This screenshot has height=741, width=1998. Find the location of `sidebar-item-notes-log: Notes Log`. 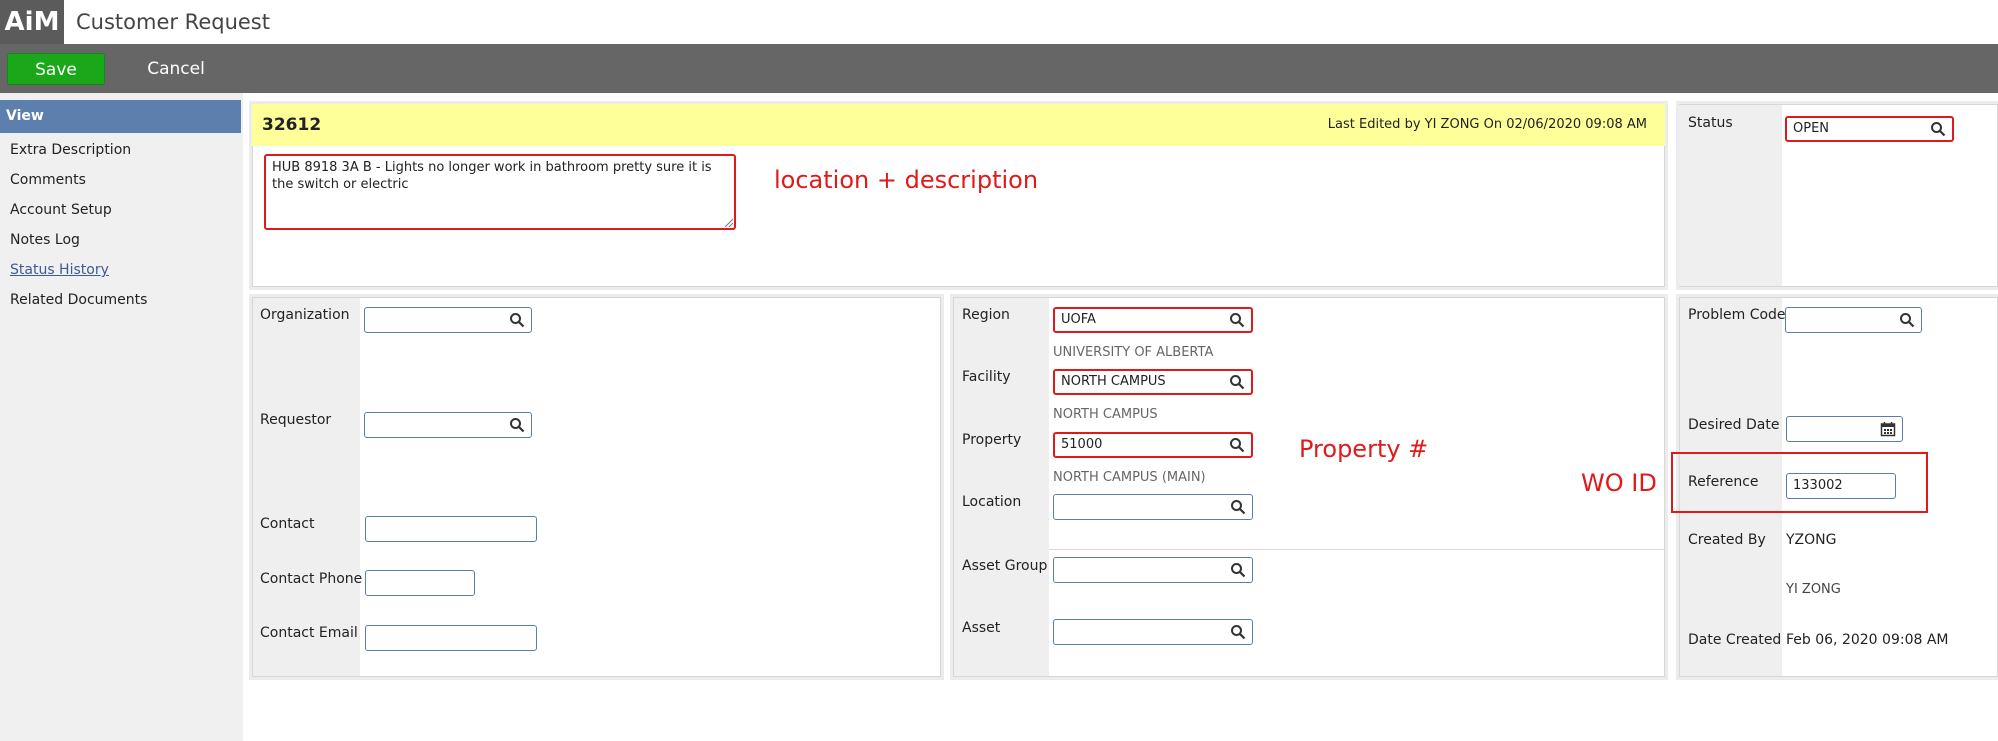

sidebar-item-notes-log: Notes Log is located at coordinates (45, 240).